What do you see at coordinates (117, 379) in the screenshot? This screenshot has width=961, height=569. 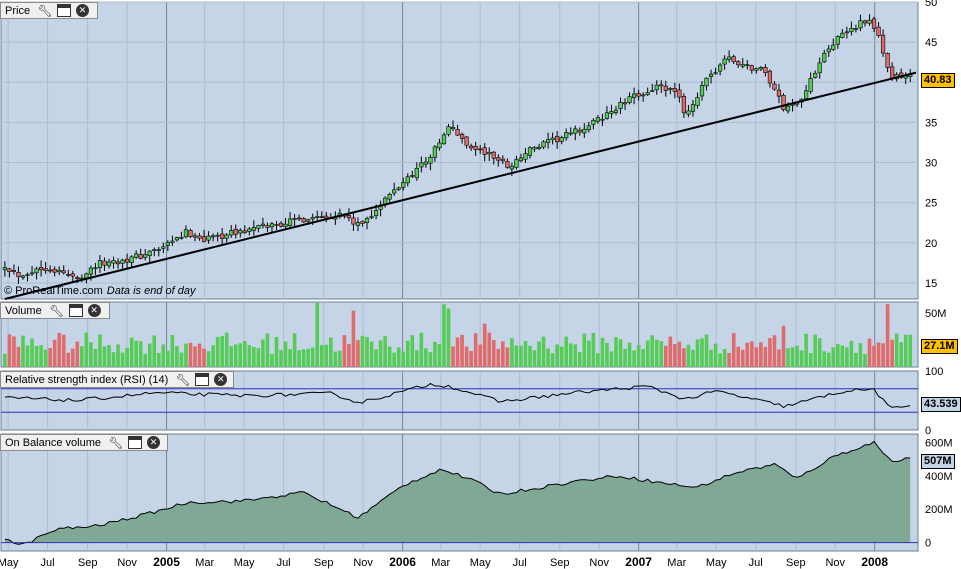 I see `rsi-panel-header: Relative strength index (RSI) (14) 🔧︎ ✕` at bounding box center [117, 379].